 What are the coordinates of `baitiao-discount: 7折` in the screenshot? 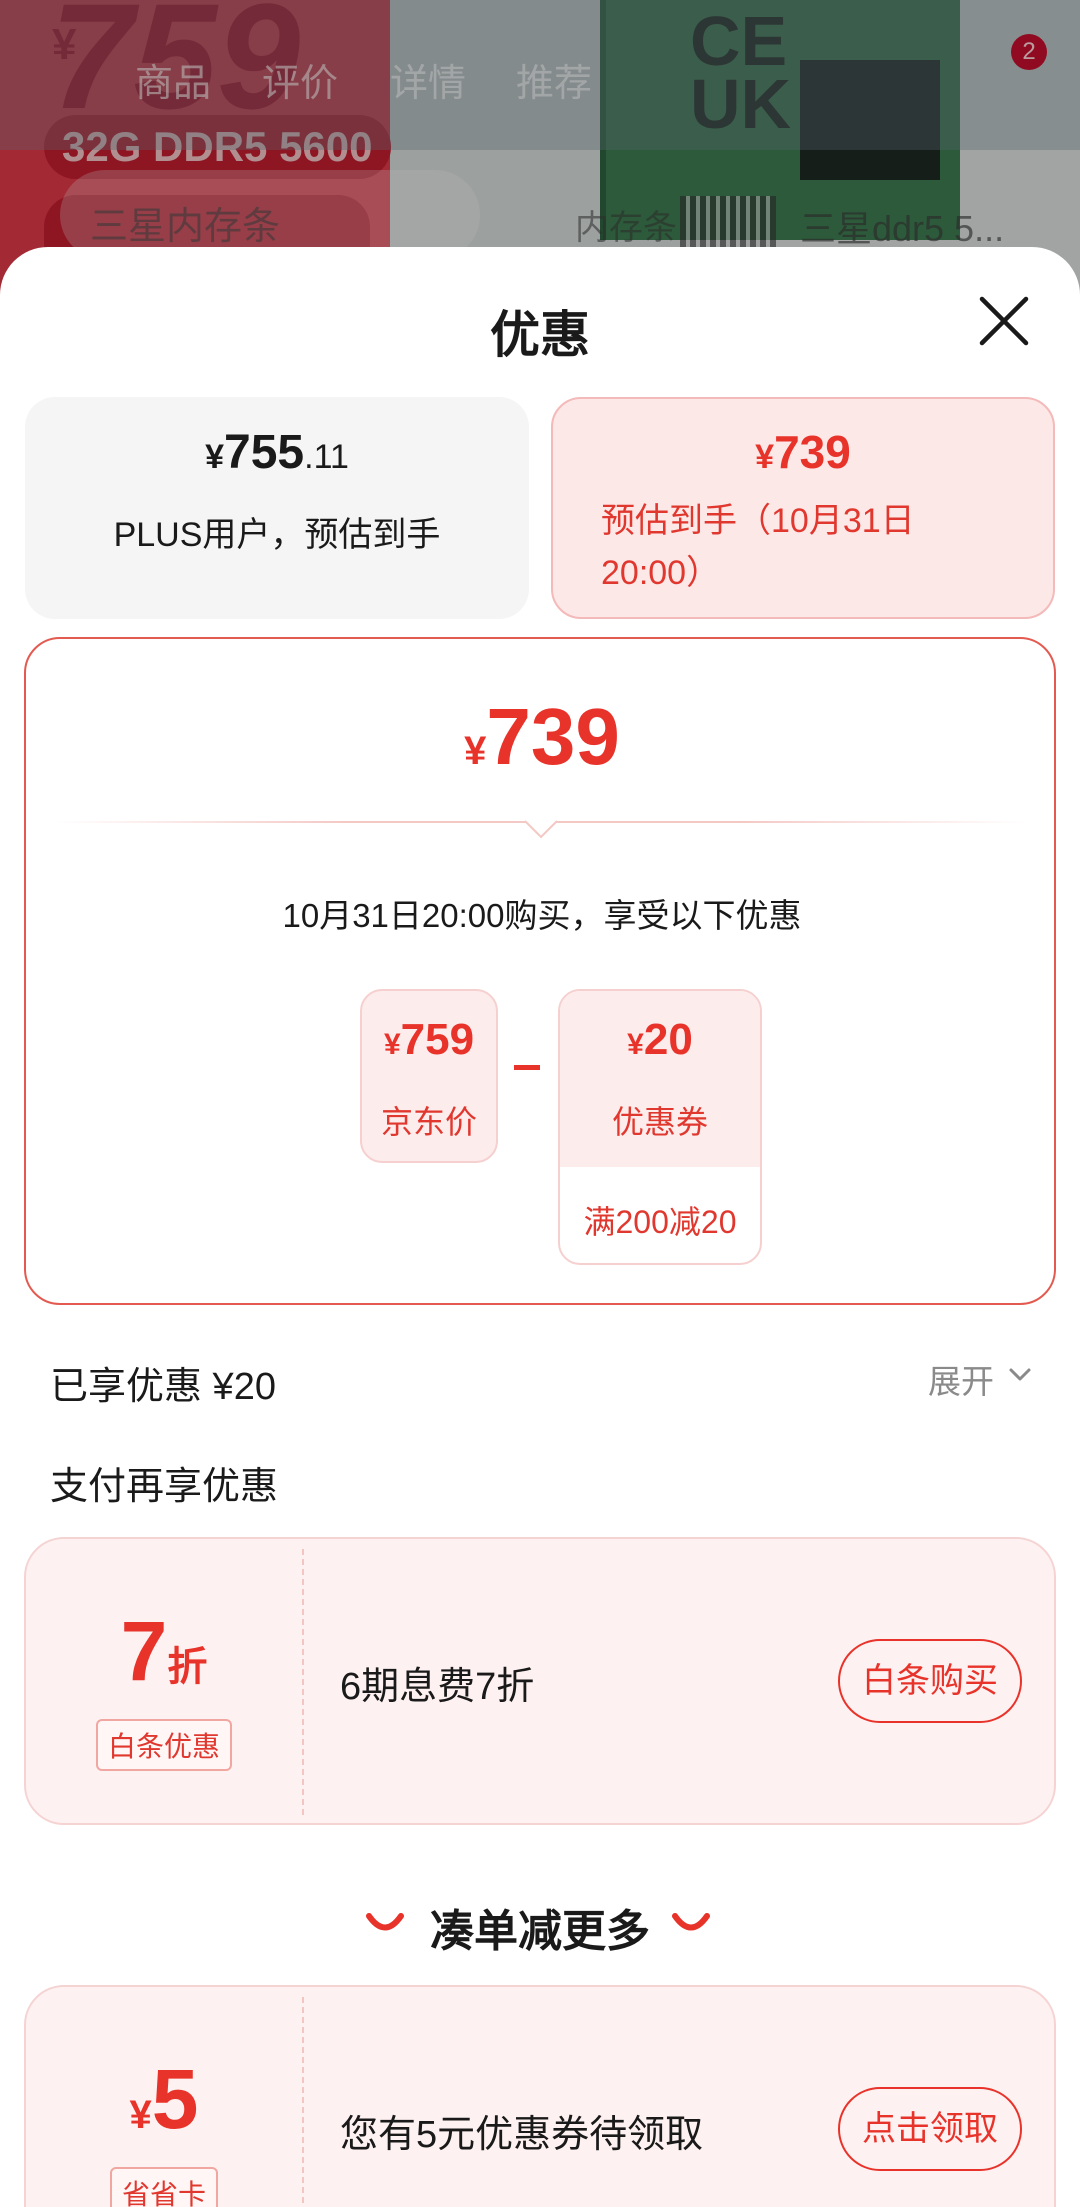 It's located at (164, 1651).